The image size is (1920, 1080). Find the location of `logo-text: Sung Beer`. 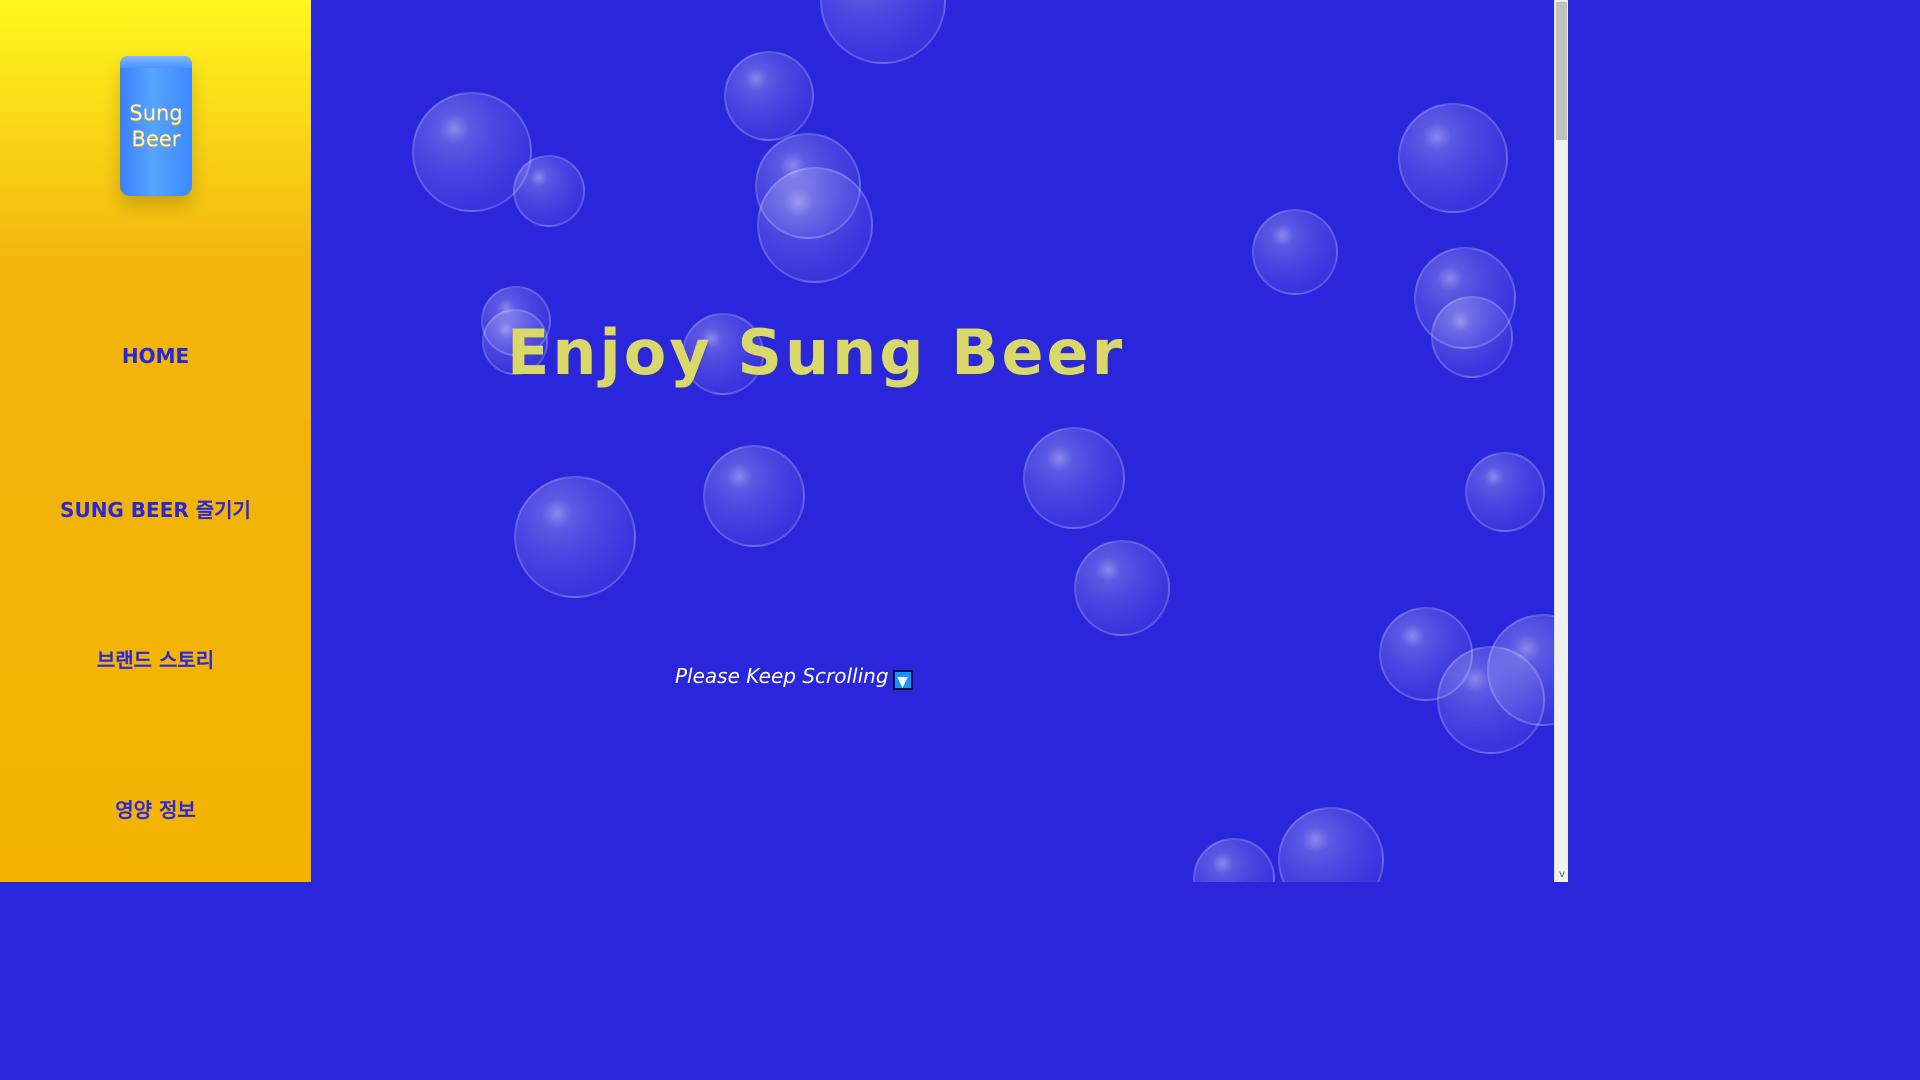

logo-text: Sung Beer is located at coordinates (156, 126).